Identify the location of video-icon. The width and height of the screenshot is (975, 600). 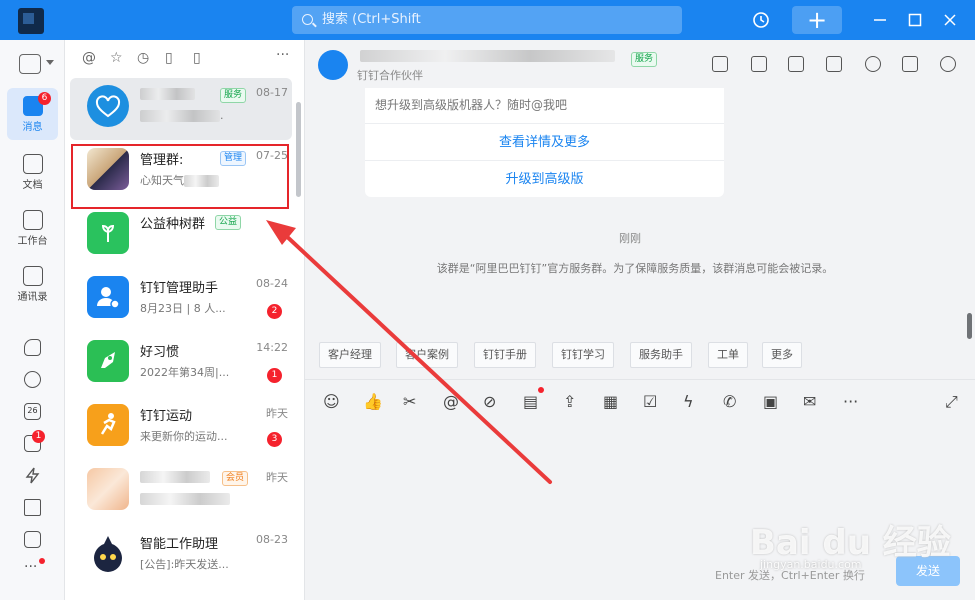
(720, 64).